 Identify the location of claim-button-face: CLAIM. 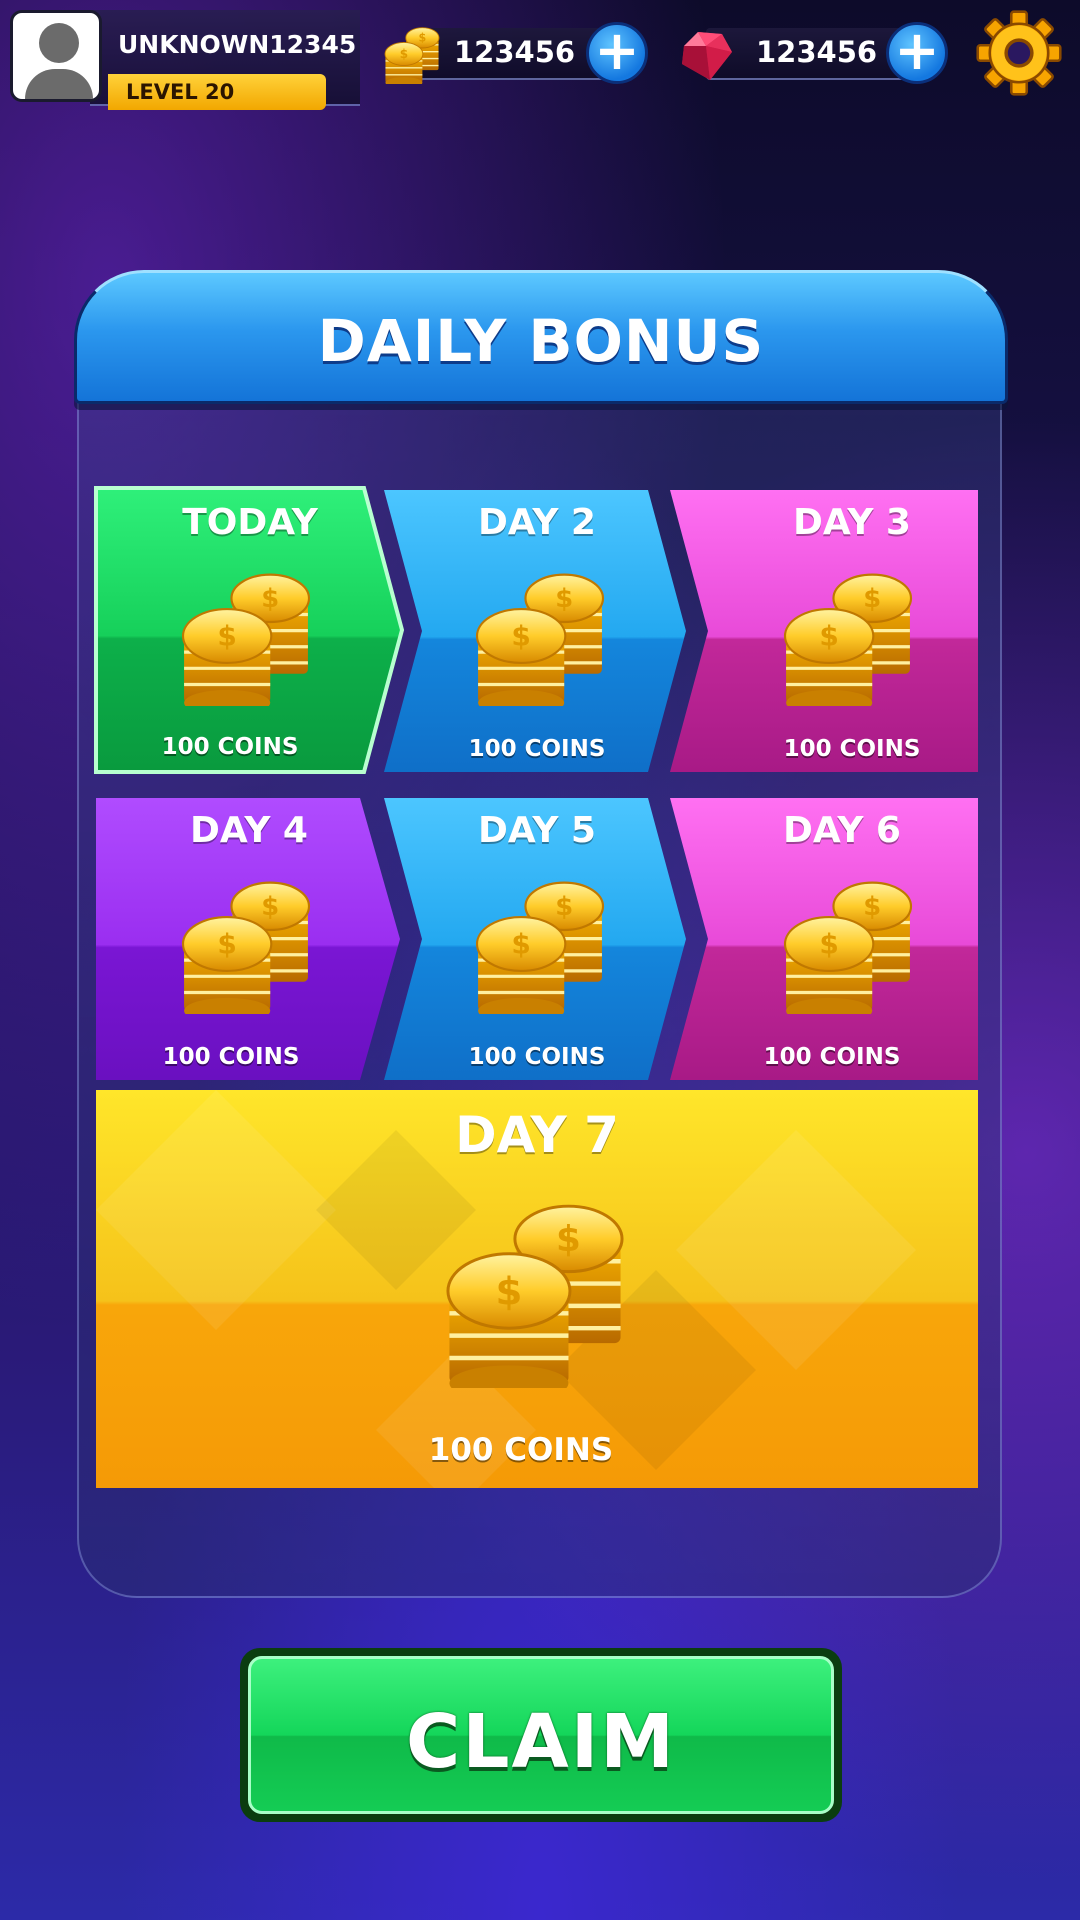
(541, 1735).